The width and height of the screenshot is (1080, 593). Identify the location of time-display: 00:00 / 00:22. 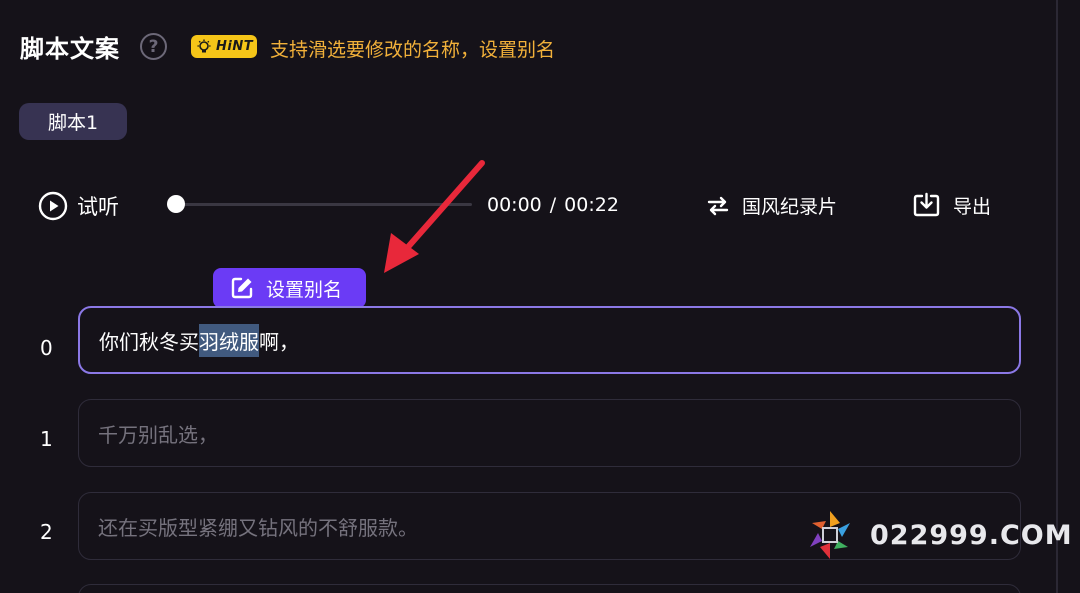
(553, 205).